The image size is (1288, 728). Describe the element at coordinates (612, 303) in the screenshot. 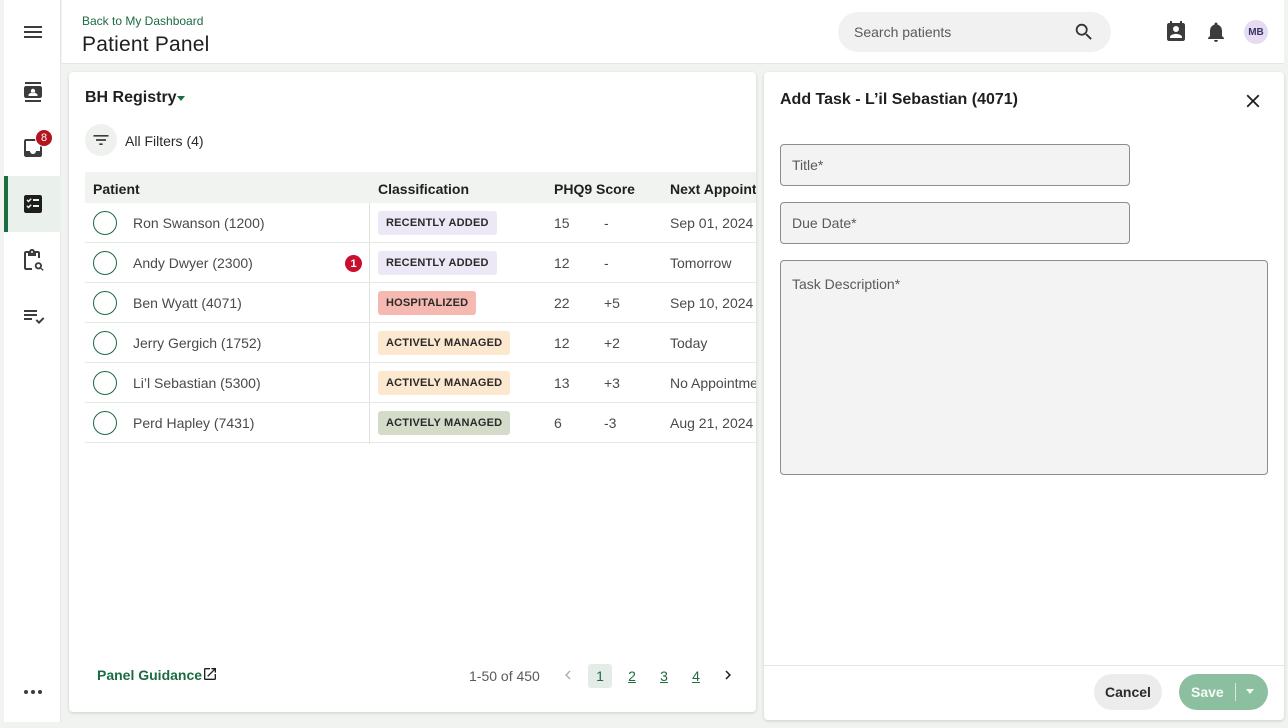

I see `phq9-change: +5` at that location.